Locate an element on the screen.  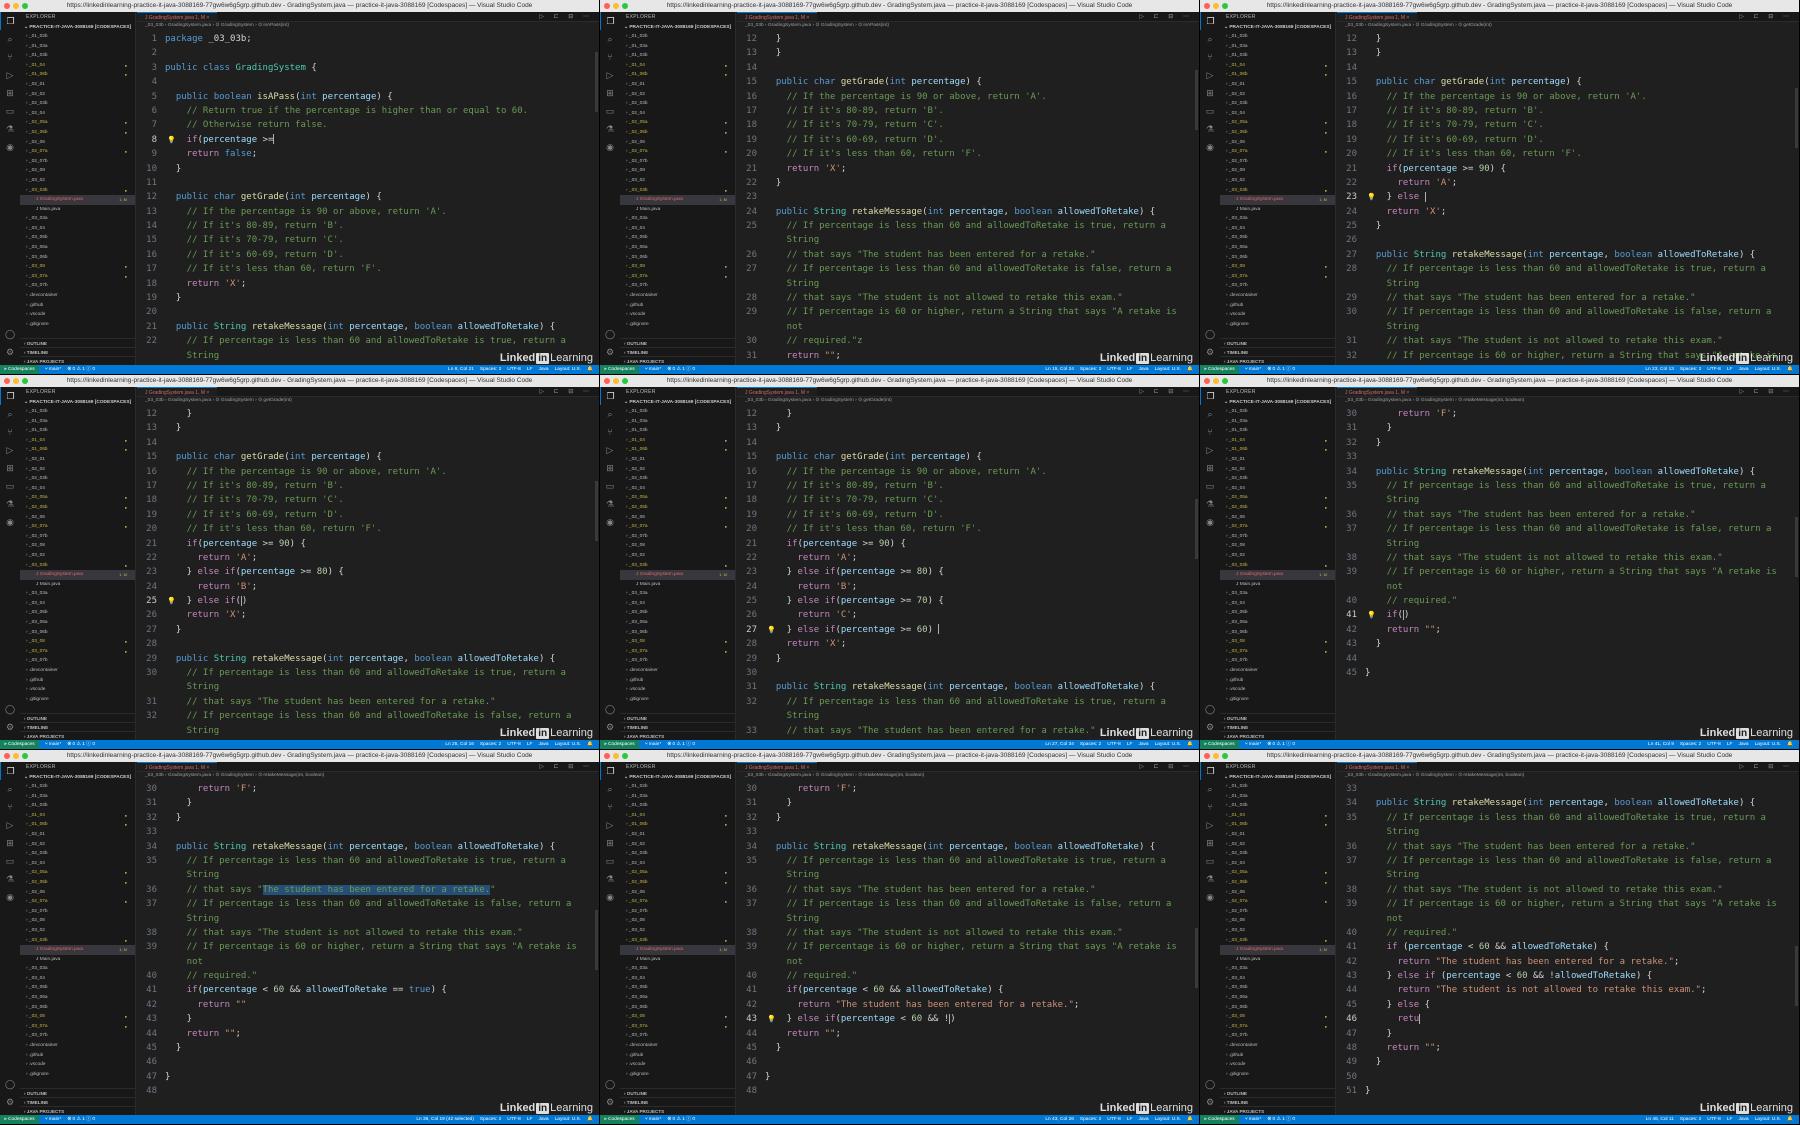
explorer-tree-item: › _03_04 is located at coordinates (677, 229).